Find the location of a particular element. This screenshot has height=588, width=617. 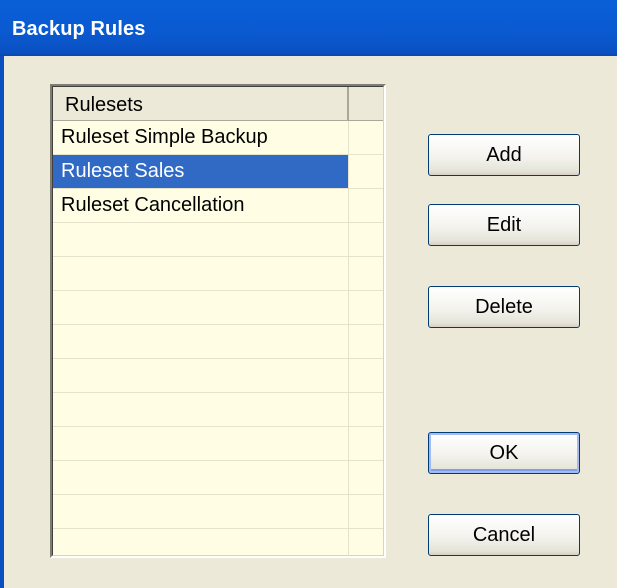

ok-button: OK is located at coordinates (504, 453).